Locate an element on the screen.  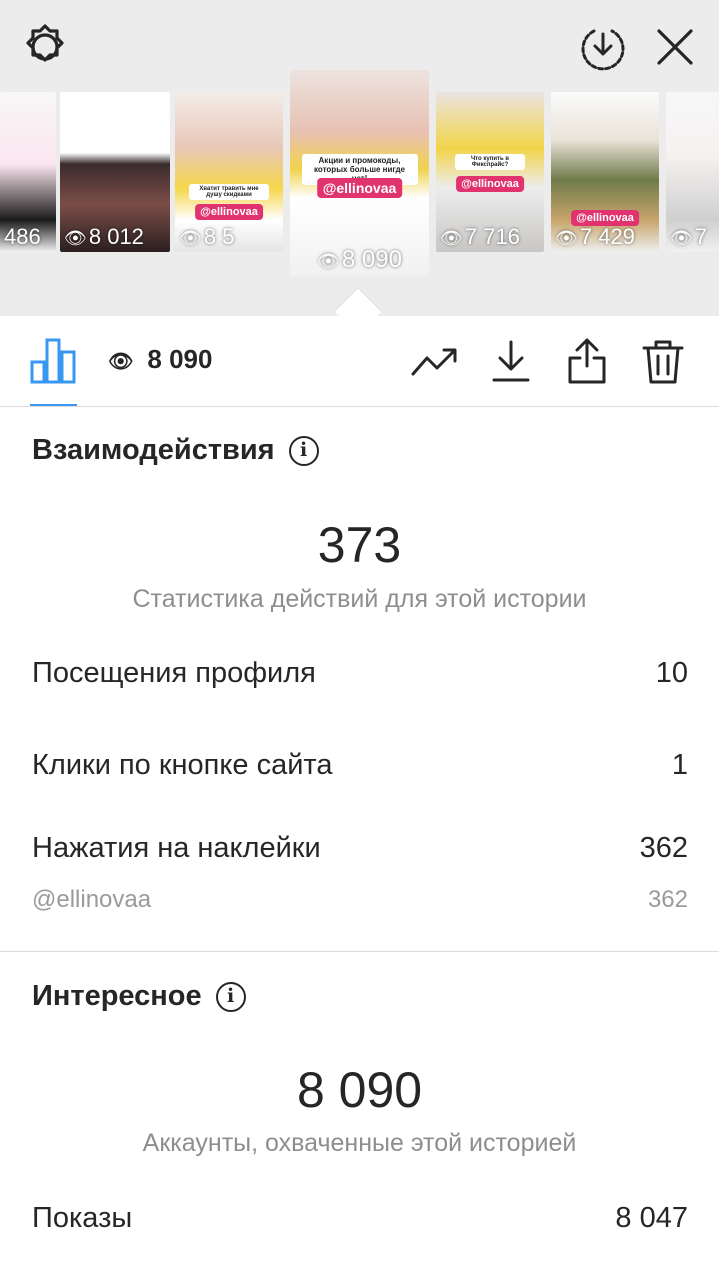
story-caption: Что купить в Фикспрайс? is located at coordinates (490, 162).